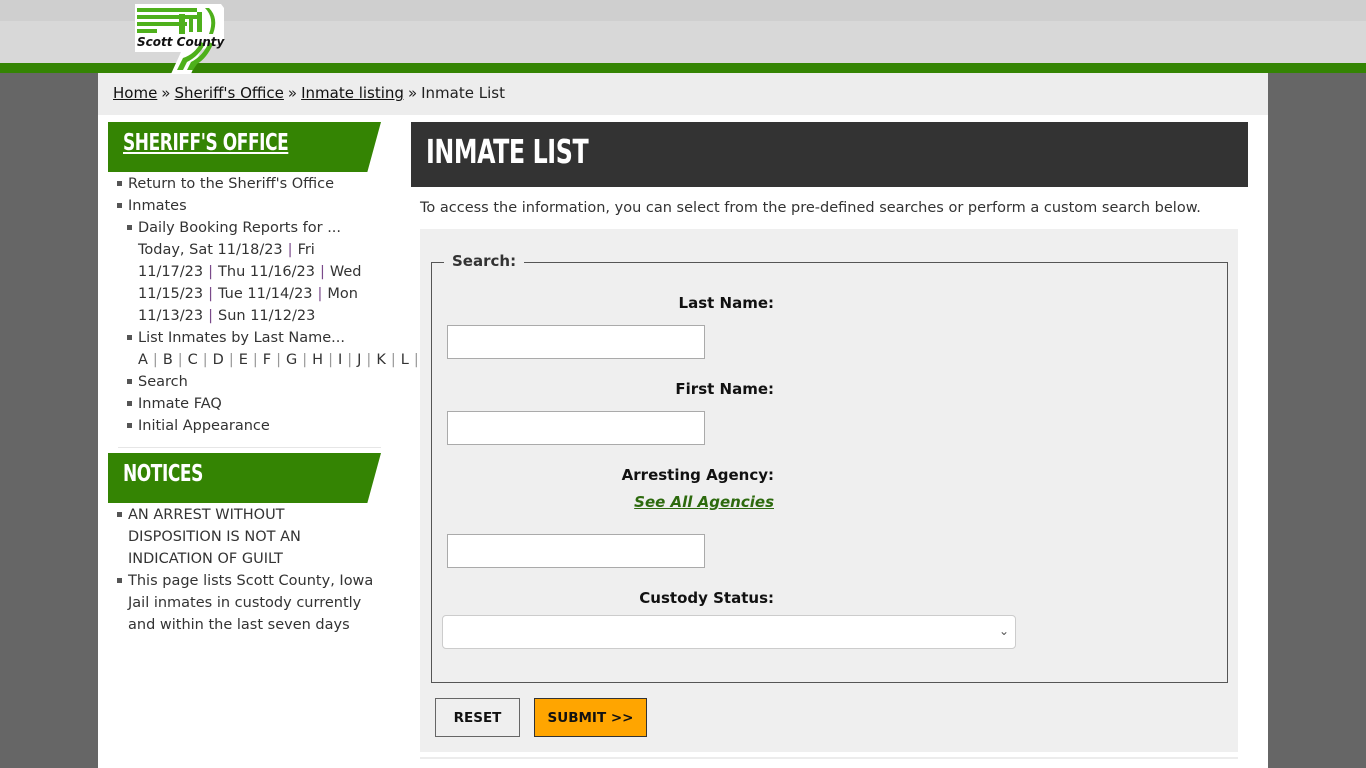  I want to click on sidebar-heading-sheriffs-office: SHERIFF'S OFFICE, so click(244, 147).